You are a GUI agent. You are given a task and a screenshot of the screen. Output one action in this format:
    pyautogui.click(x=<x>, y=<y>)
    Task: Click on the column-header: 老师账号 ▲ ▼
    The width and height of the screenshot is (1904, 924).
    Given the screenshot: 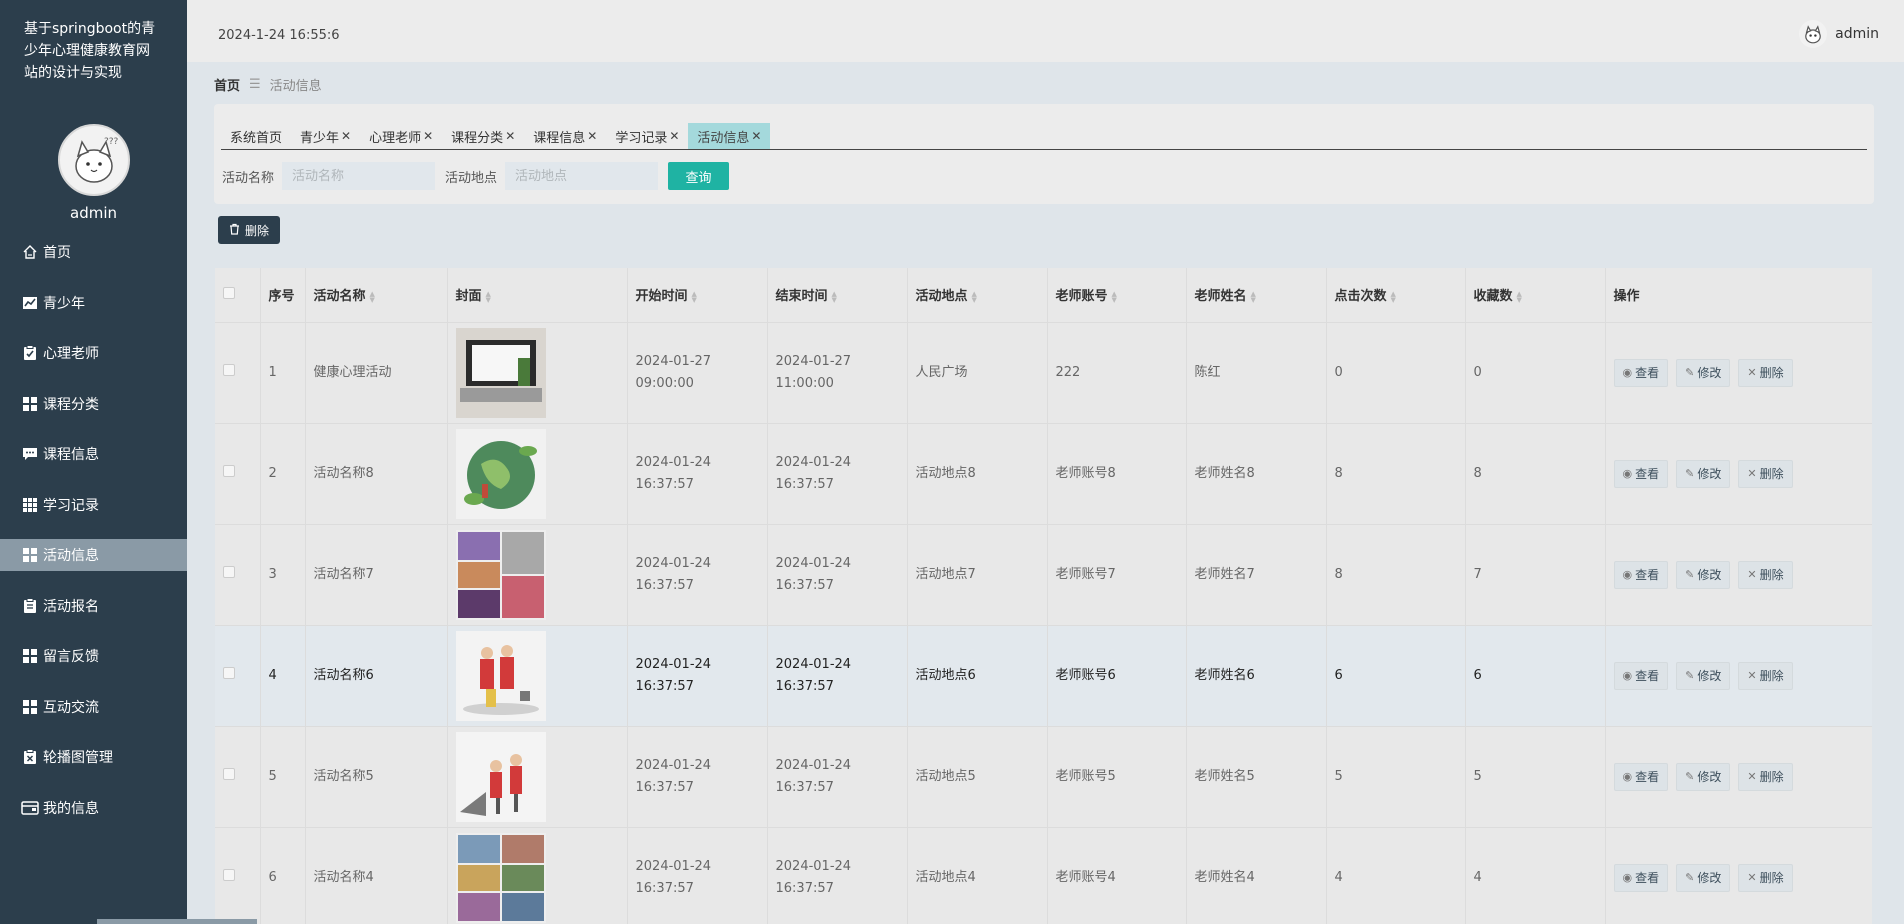 What is the action you would take?
    pyautogui.click(x=1117, y=295)
    